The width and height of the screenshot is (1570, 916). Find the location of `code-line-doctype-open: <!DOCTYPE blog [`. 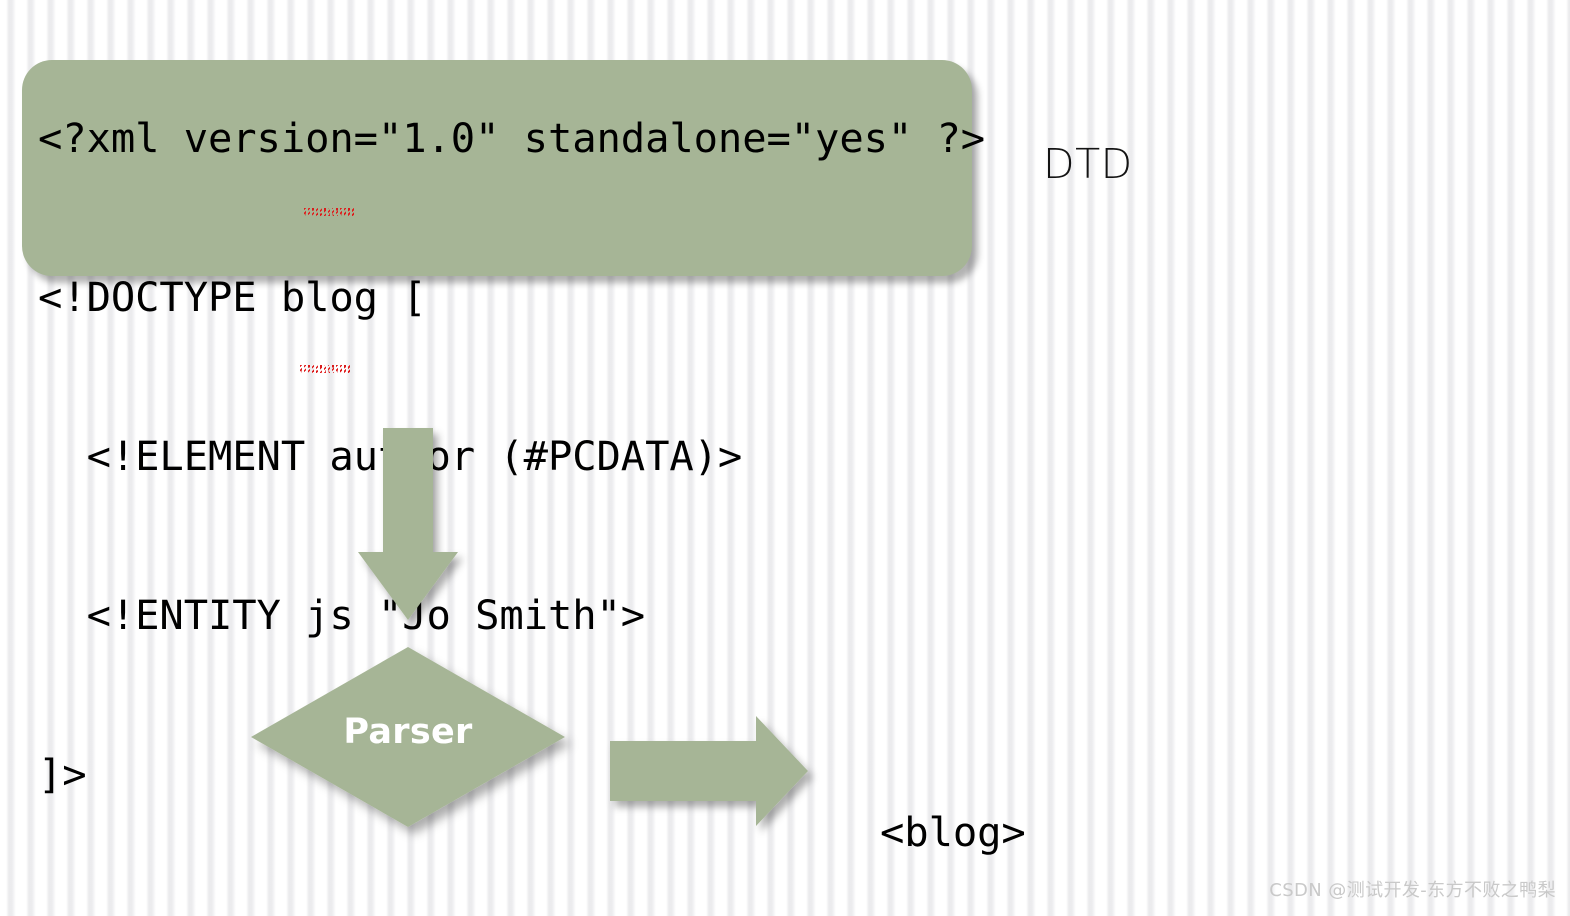

code-line-doctype-open: <!DOCTYPE blog [ is located at coordinates (232, 297).